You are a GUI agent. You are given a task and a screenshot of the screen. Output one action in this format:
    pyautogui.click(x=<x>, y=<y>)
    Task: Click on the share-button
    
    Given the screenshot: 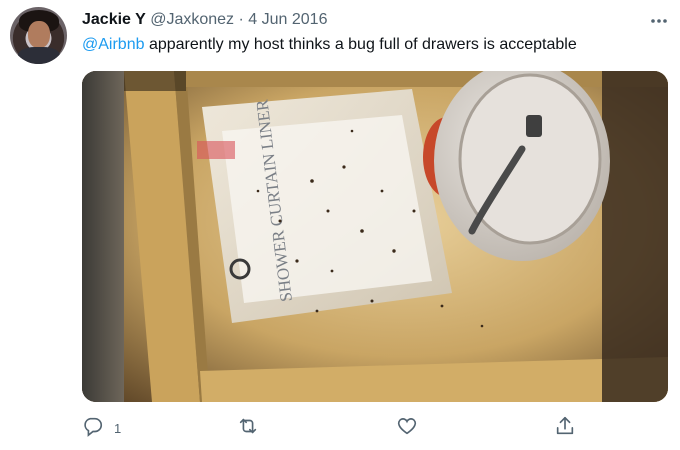 What is the action you would take?
    pyautogui.click(x=565, y=428)
    